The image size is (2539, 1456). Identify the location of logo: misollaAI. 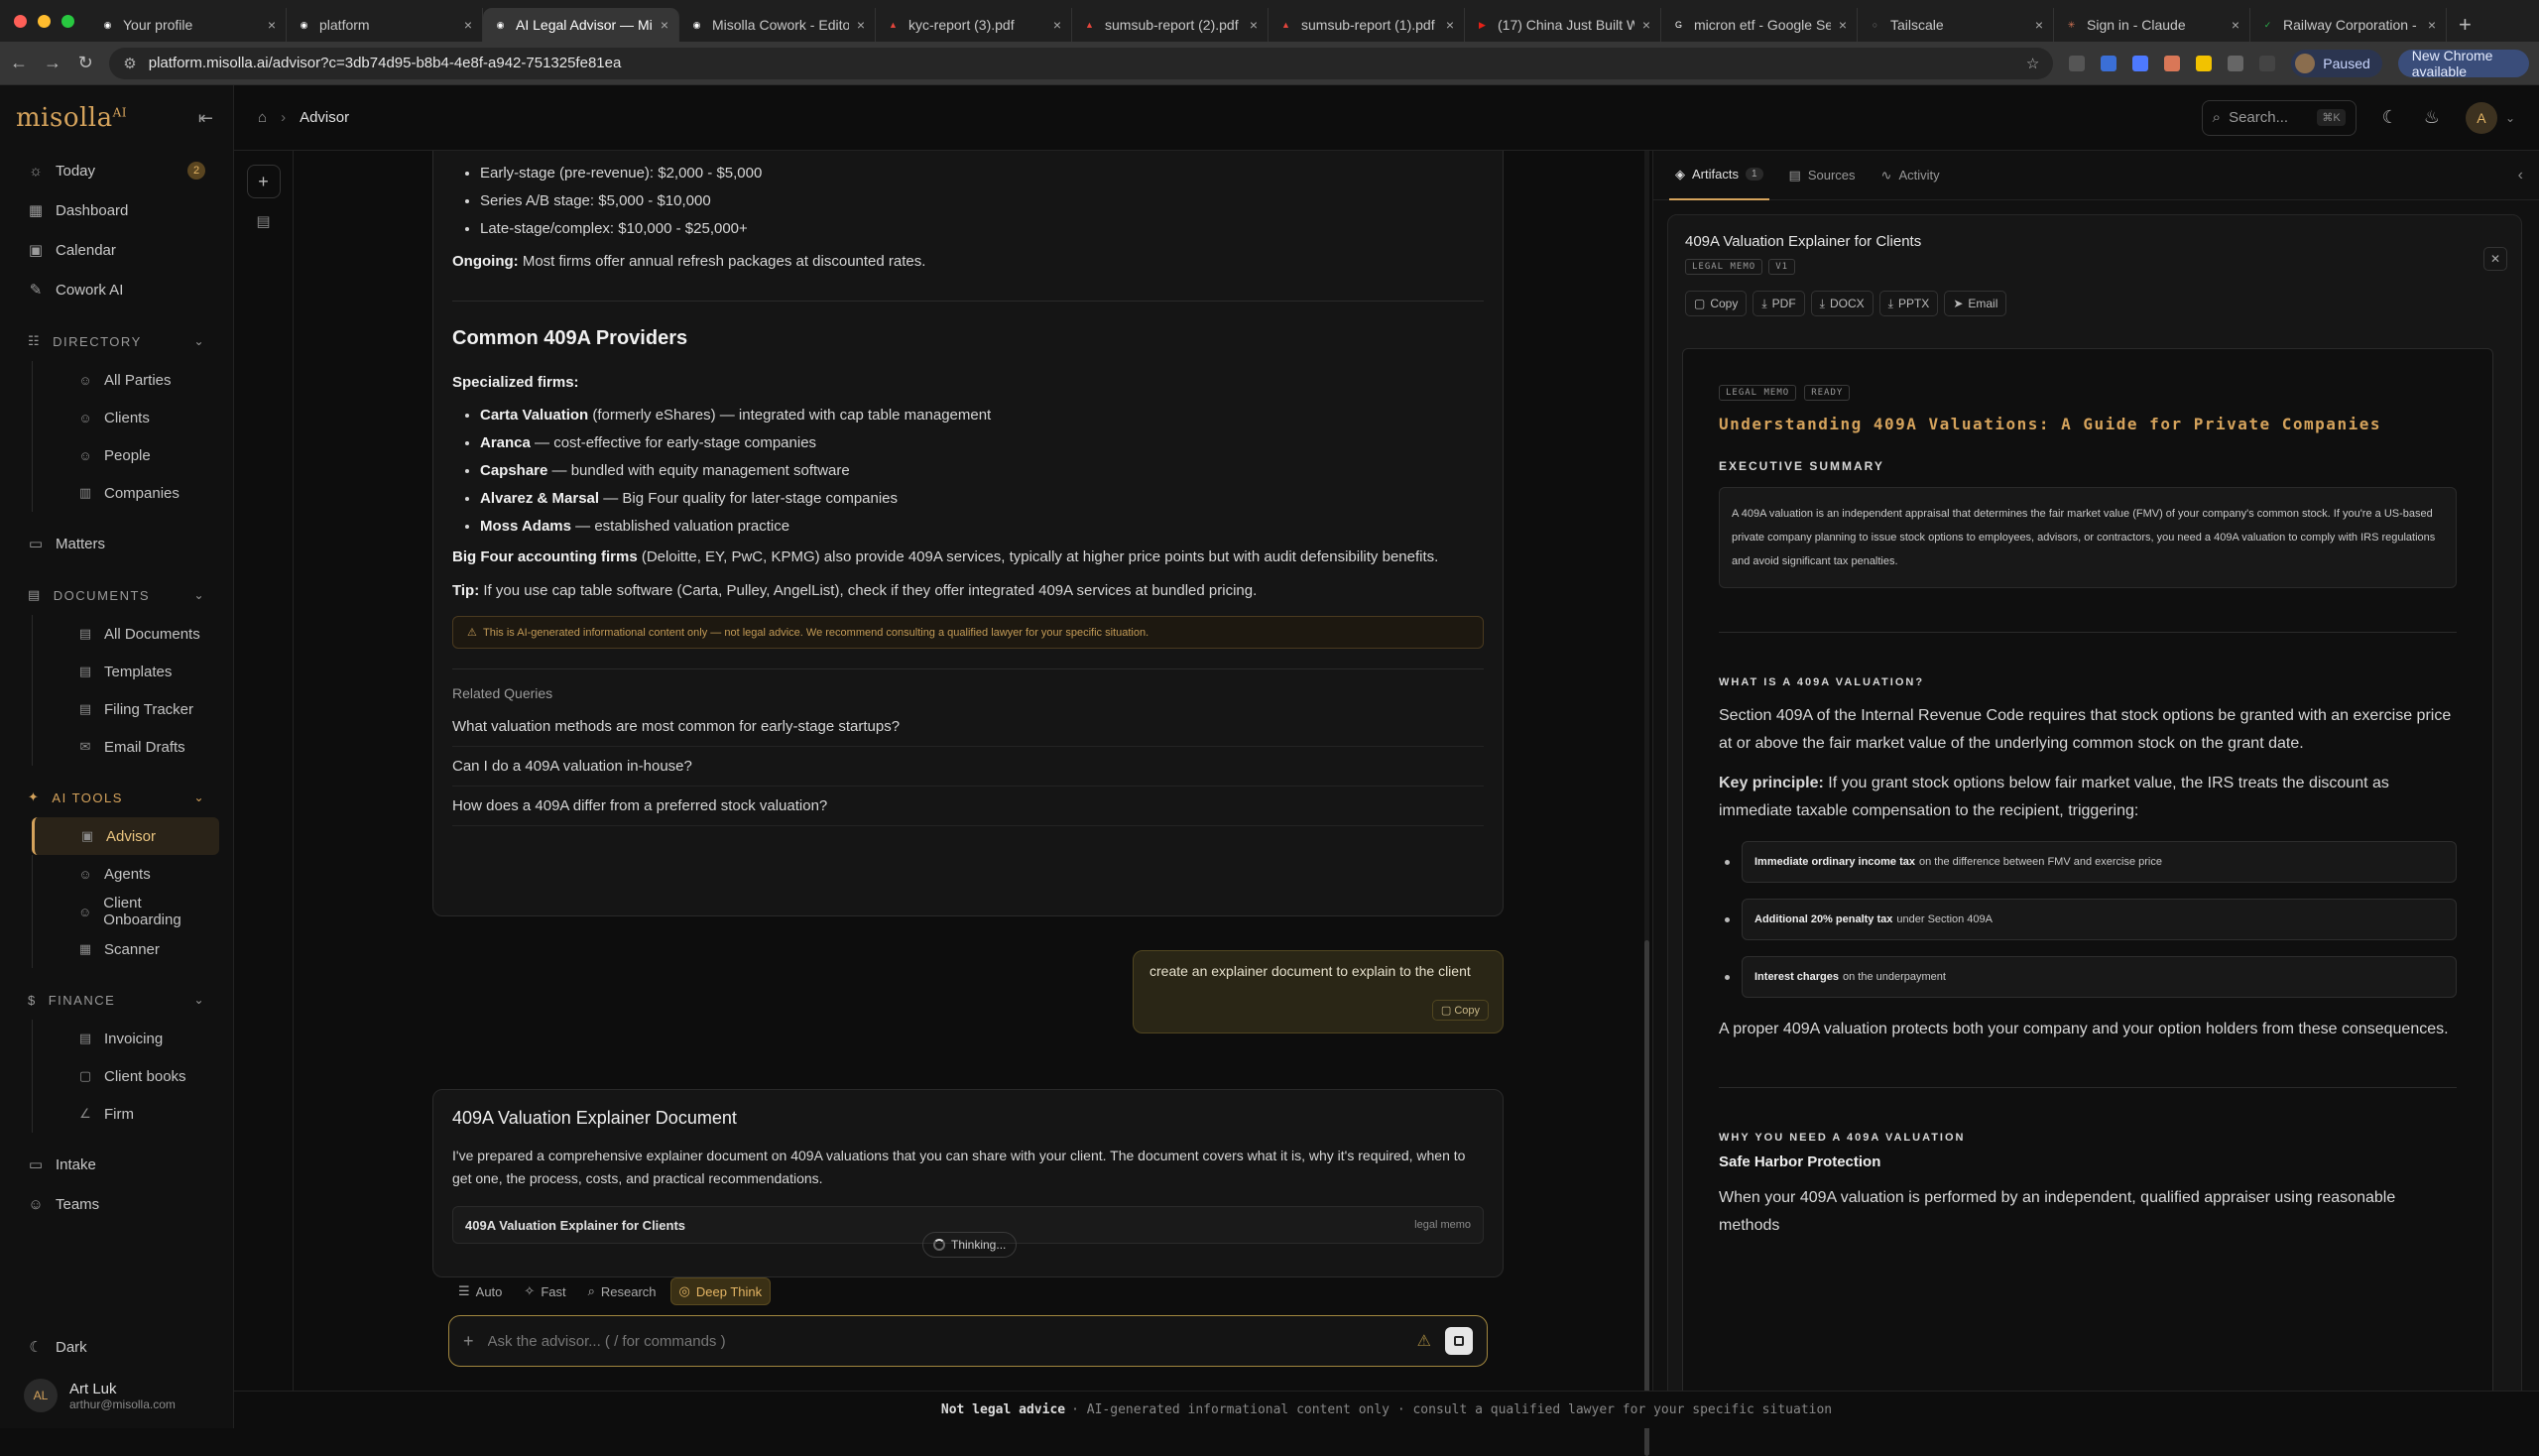
(71, 118).